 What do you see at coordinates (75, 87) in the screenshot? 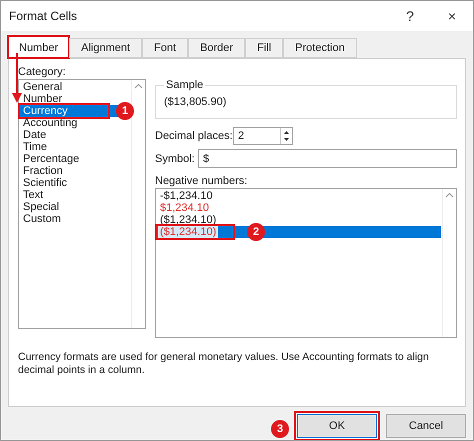
I see `category-item: General` at bounding box center [75, 87].